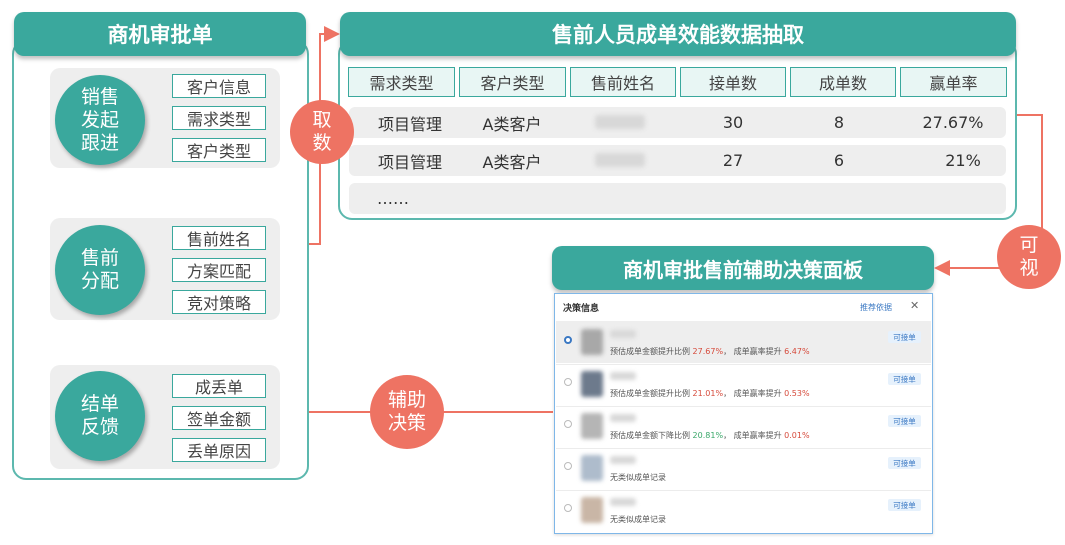 This screenshot has width=1065, height=545. I want to click on decision-panel-title: 商机审批售前辅助决策面板, so click(743, 268).